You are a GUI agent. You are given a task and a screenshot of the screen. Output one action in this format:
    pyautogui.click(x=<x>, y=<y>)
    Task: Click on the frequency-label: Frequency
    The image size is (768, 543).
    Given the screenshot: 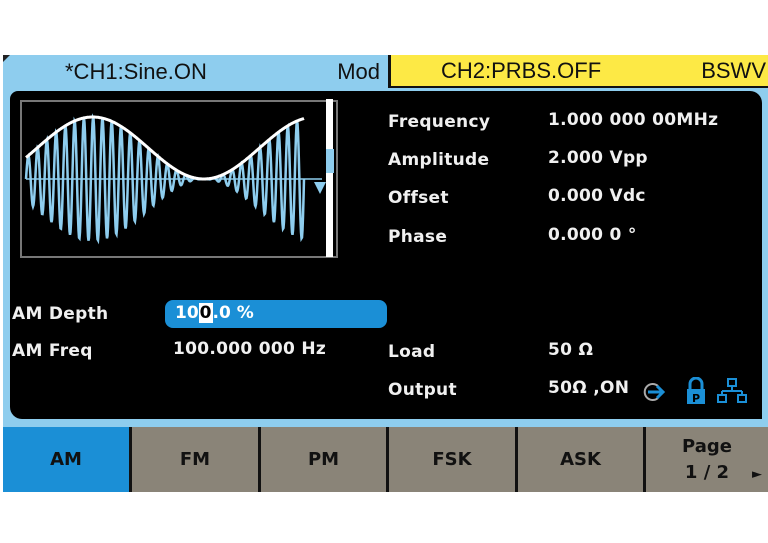 What is the action you would take?
    pyautogui.click(x=439, y=122)
    